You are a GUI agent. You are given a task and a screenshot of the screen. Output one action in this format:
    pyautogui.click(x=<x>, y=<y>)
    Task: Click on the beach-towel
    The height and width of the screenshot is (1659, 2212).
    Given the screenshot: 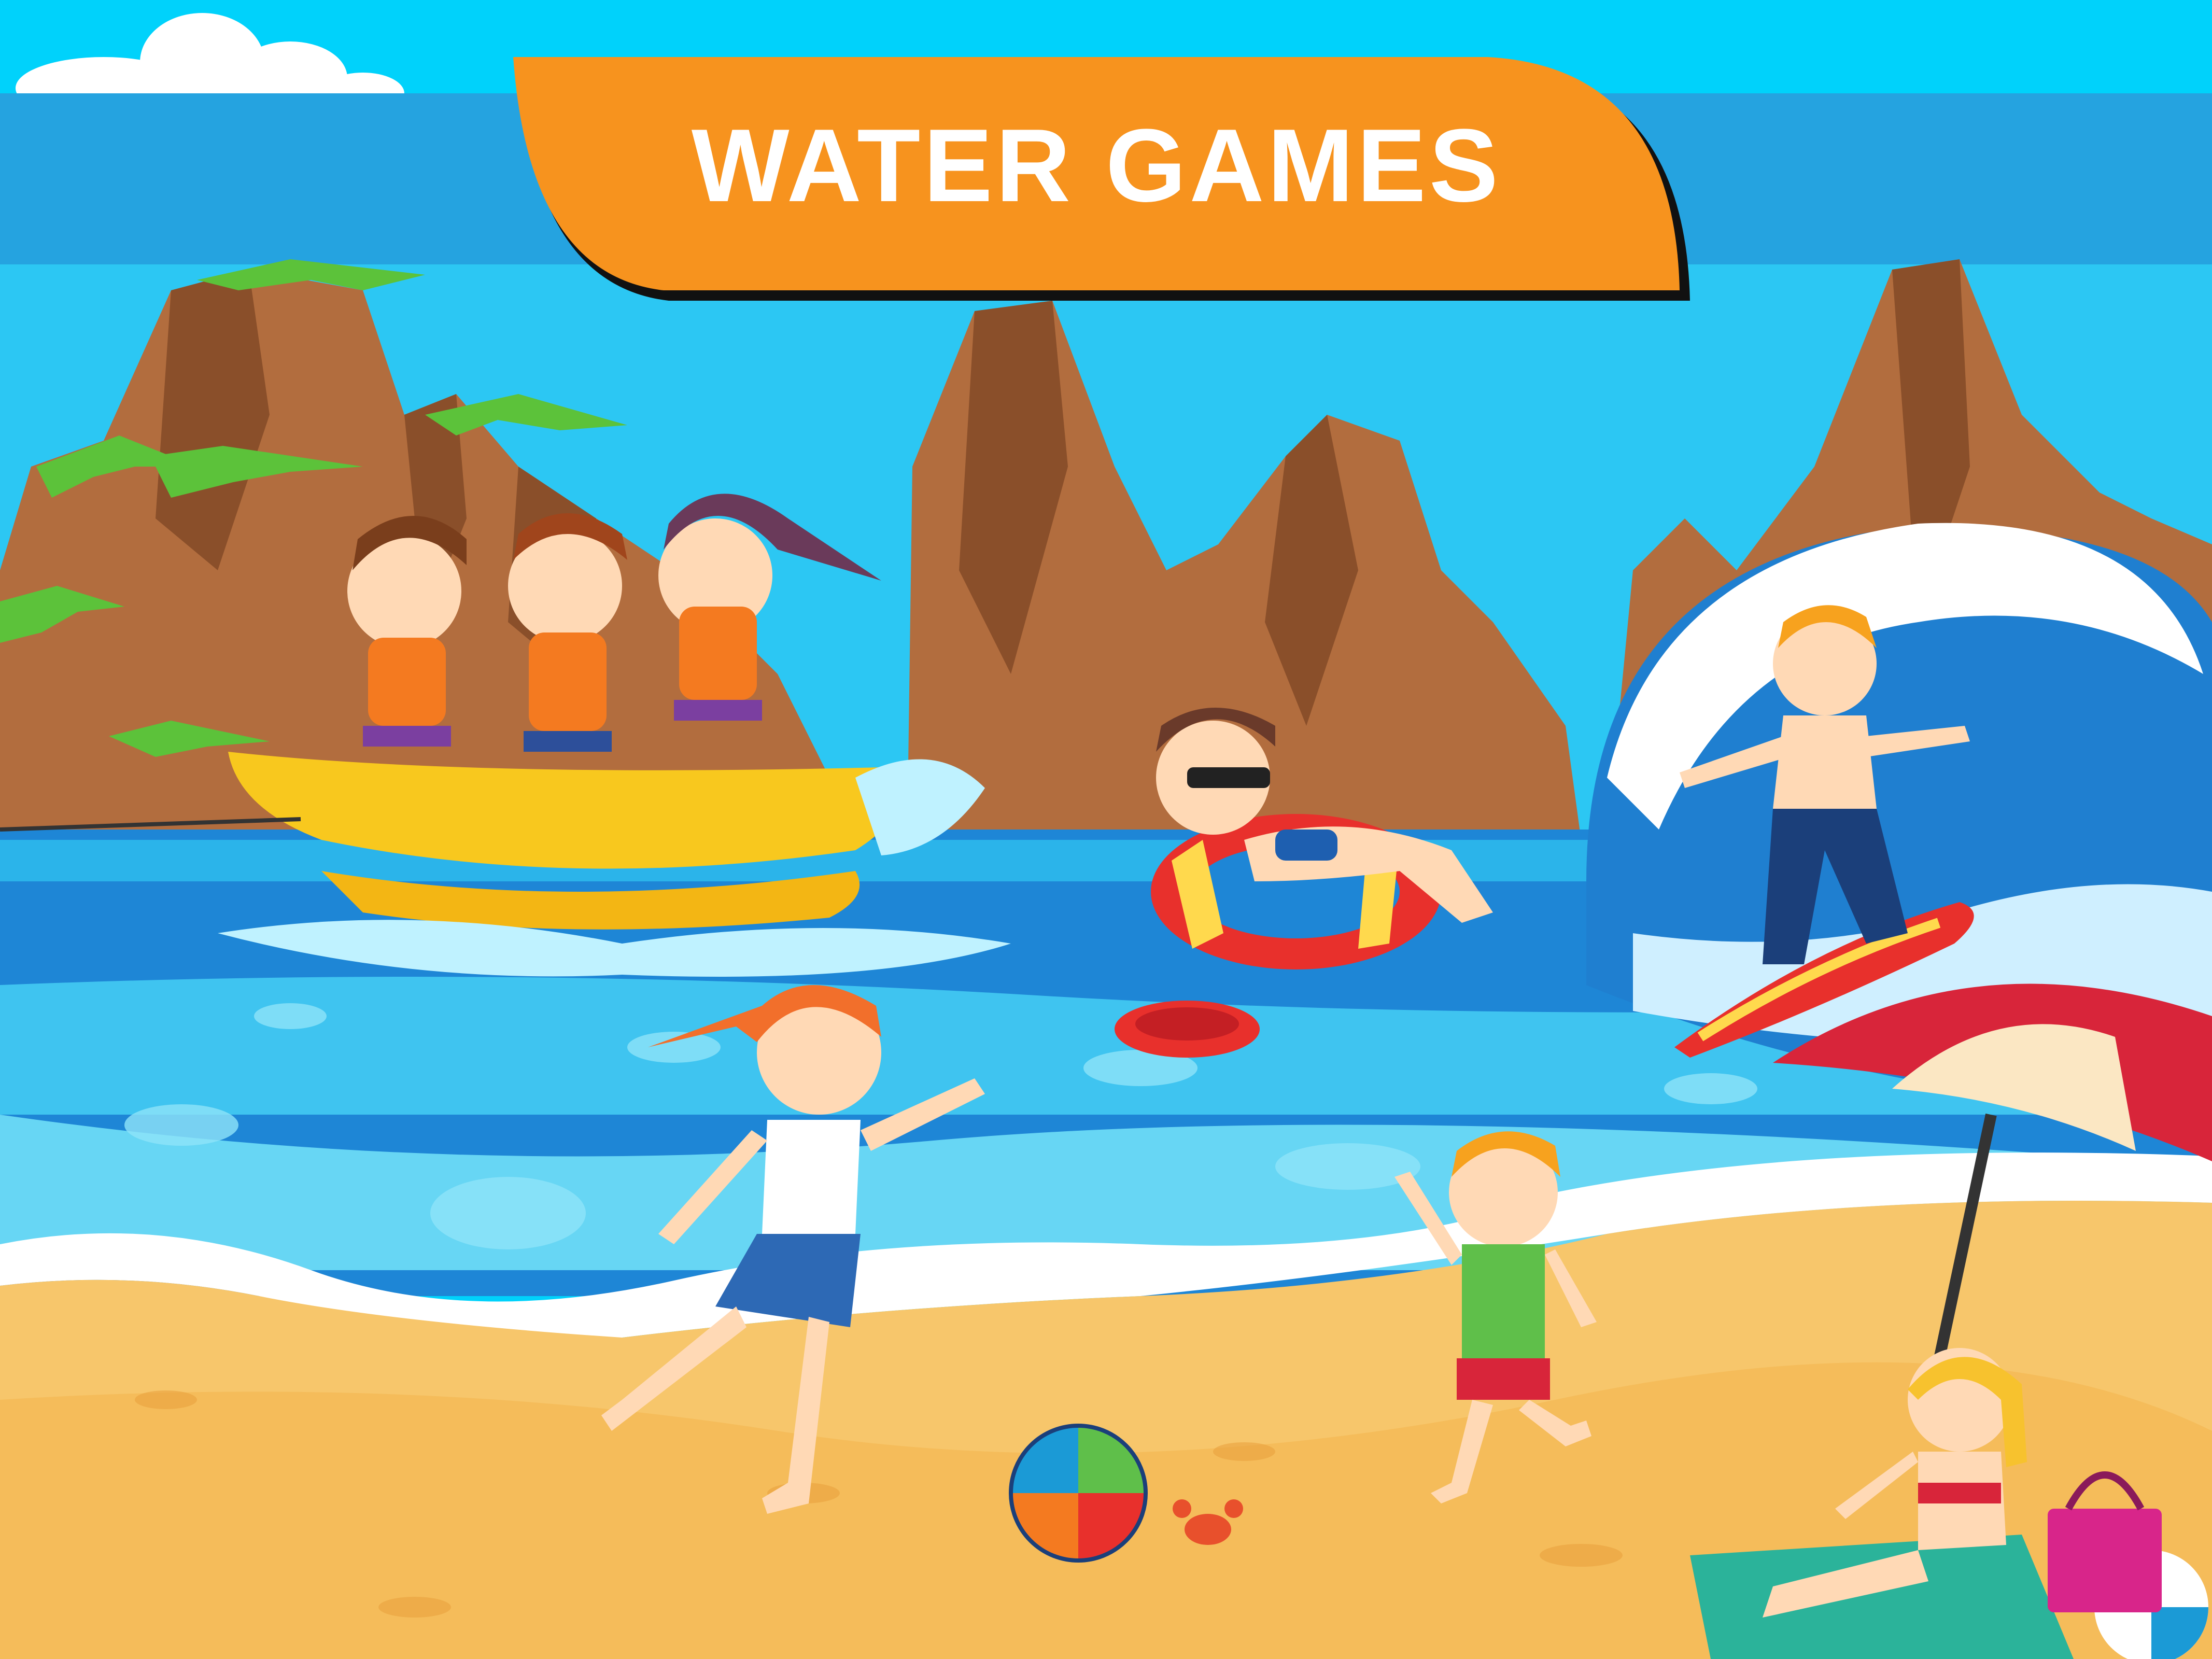 What is the action you would take?
    pyautogui.click(x=1882, y=1597)
    